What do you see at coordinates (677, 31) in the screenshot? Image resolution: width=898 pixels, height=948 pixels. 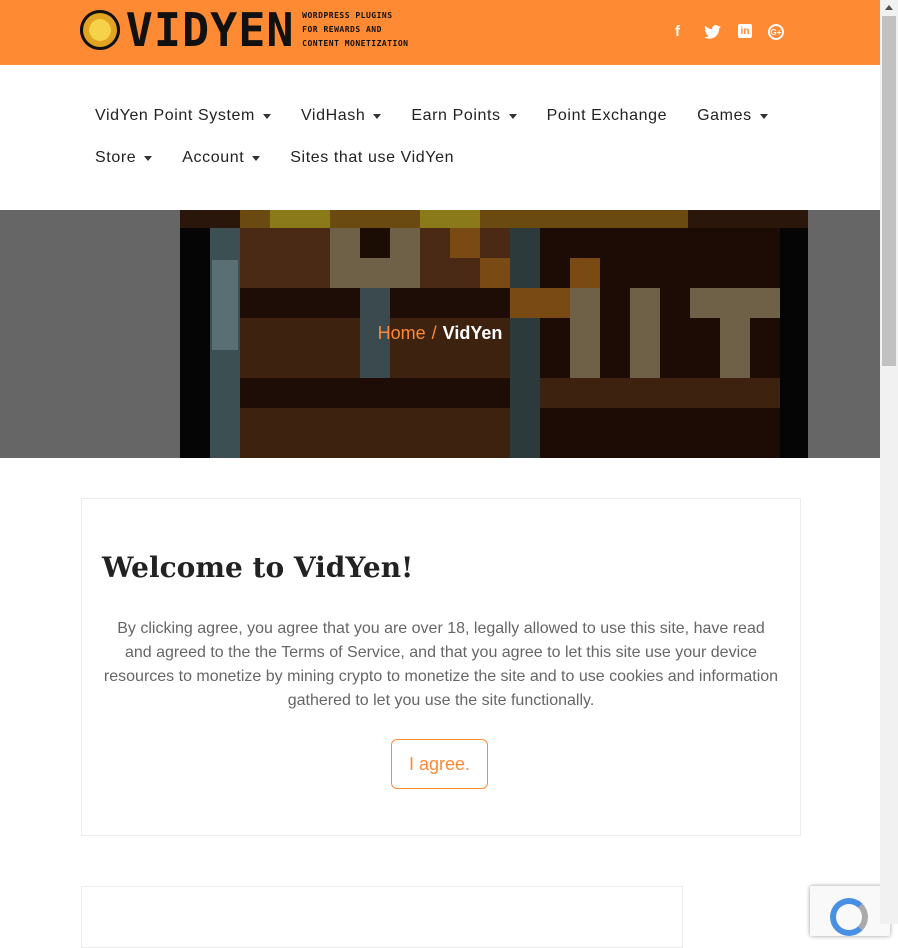 I see `facebook-icon: f` at bounding box center [677, 31].